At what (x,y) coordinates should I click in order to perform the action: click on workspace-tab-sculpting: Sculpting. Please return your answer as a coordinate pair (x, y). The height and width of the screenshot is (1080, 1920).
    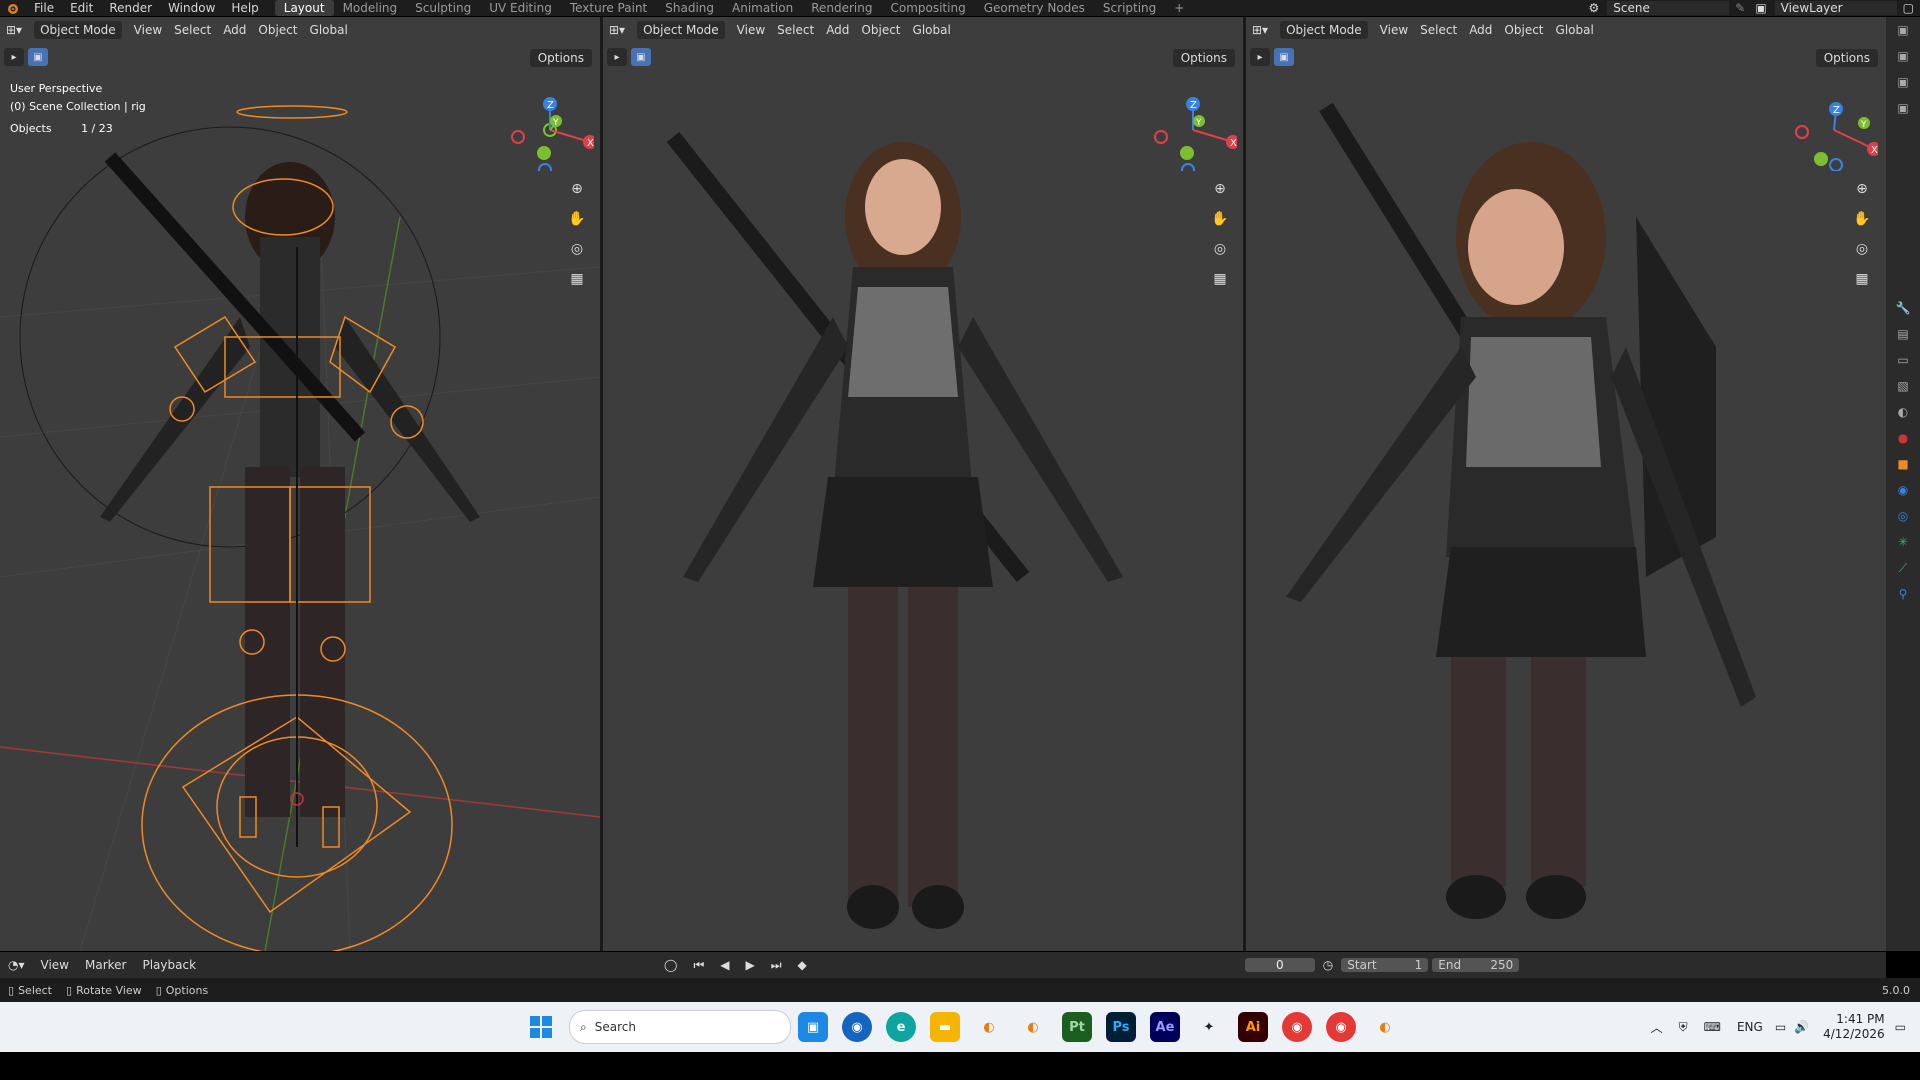
    Looking at the image, I should click on (443, 8).